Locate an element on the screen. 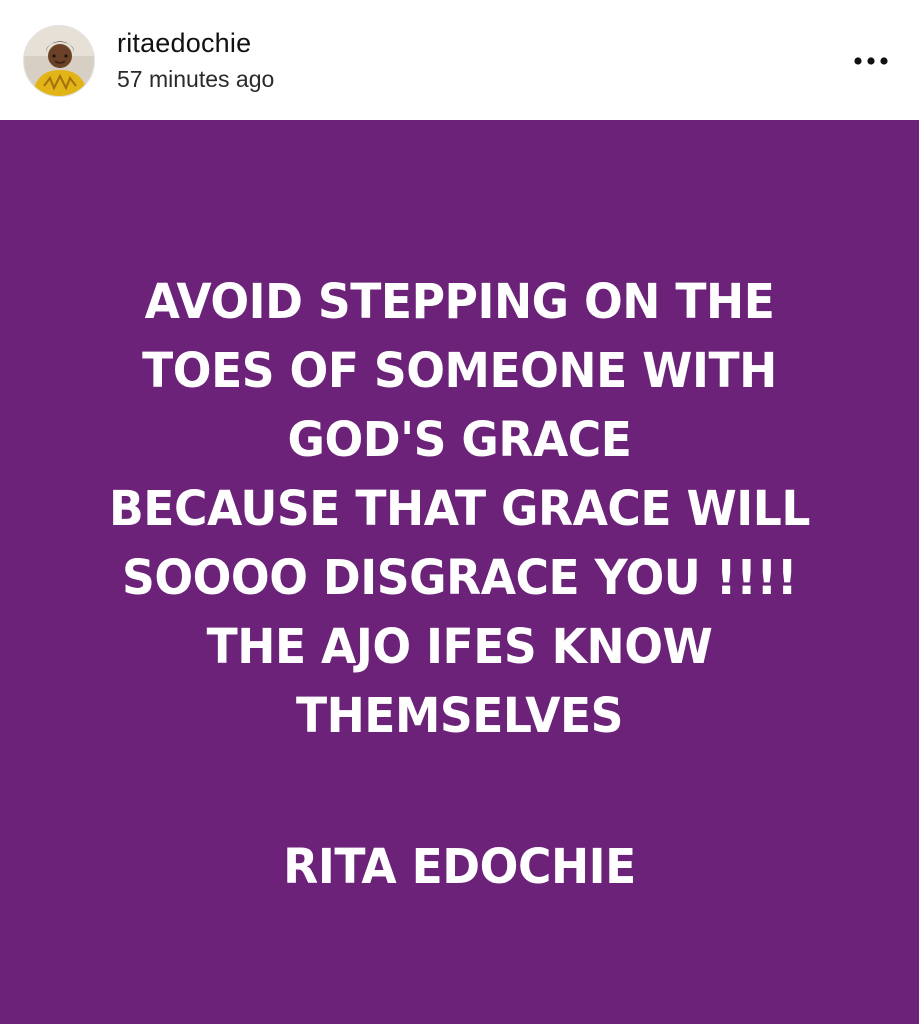 The height and width of the screenshot is (1024, 919). quote-line: BECAUSE THAT GRACE WILL is located at coordinates (459, 509).